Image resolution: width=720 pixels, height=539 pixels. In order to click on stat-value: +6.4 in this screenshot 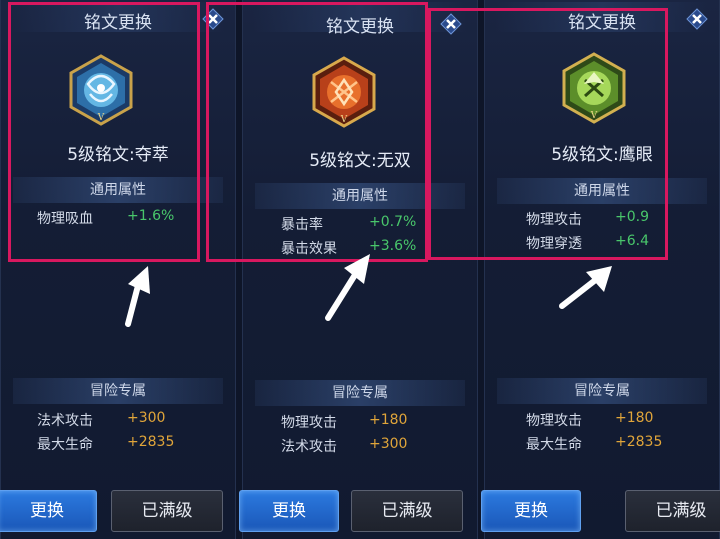, I will do `click(632, 241)`.